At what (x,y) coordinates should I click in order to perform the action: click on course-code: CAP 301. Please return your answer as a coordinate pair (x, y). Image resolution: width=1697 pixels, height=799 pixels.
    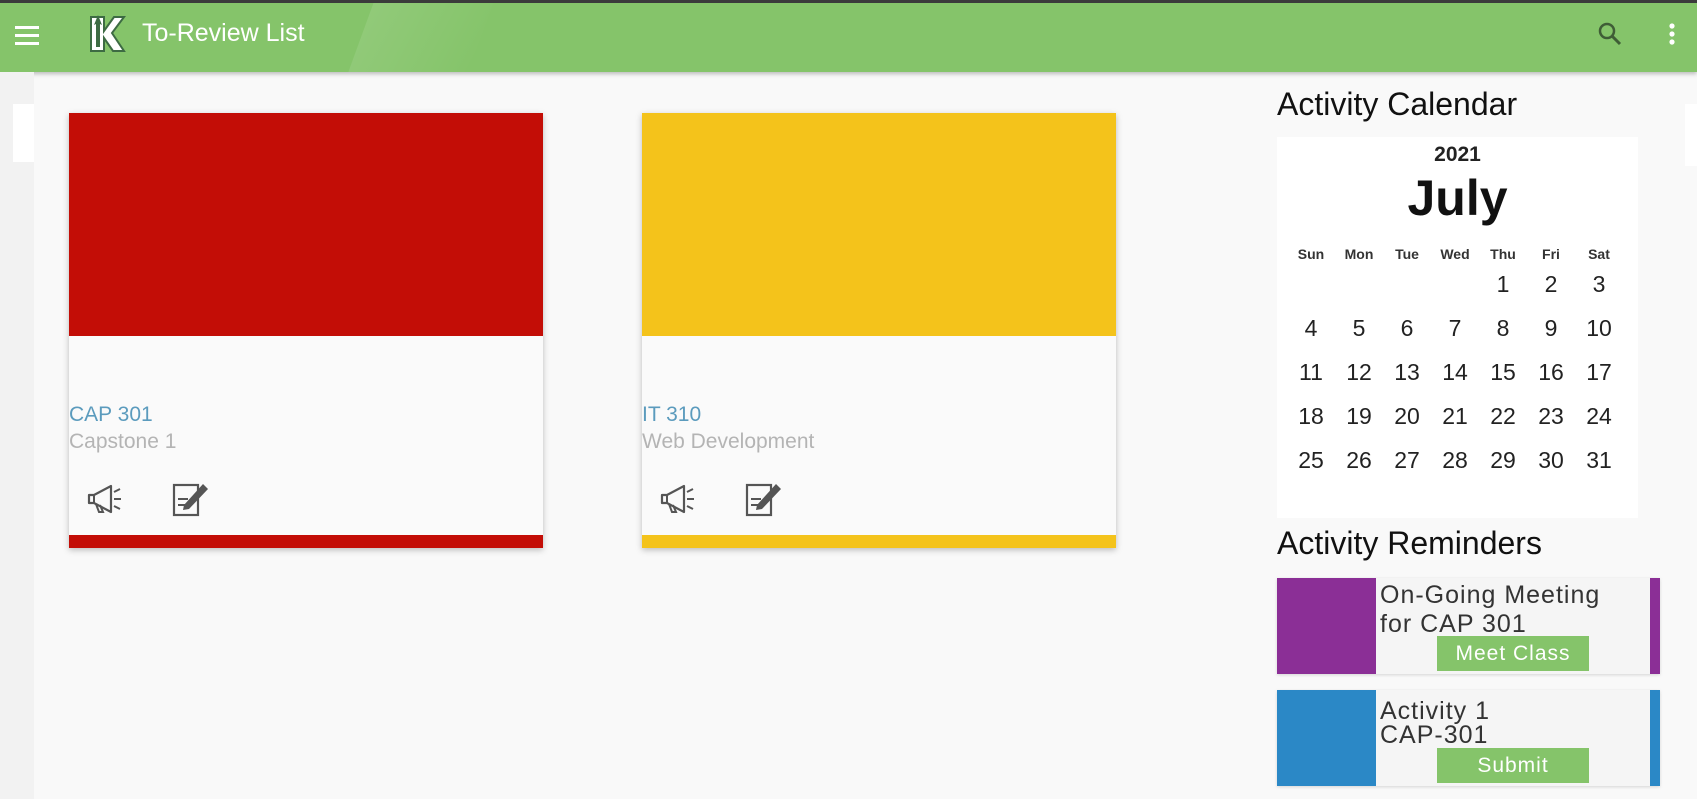
    Looking at the image, I should click on (111, 415).